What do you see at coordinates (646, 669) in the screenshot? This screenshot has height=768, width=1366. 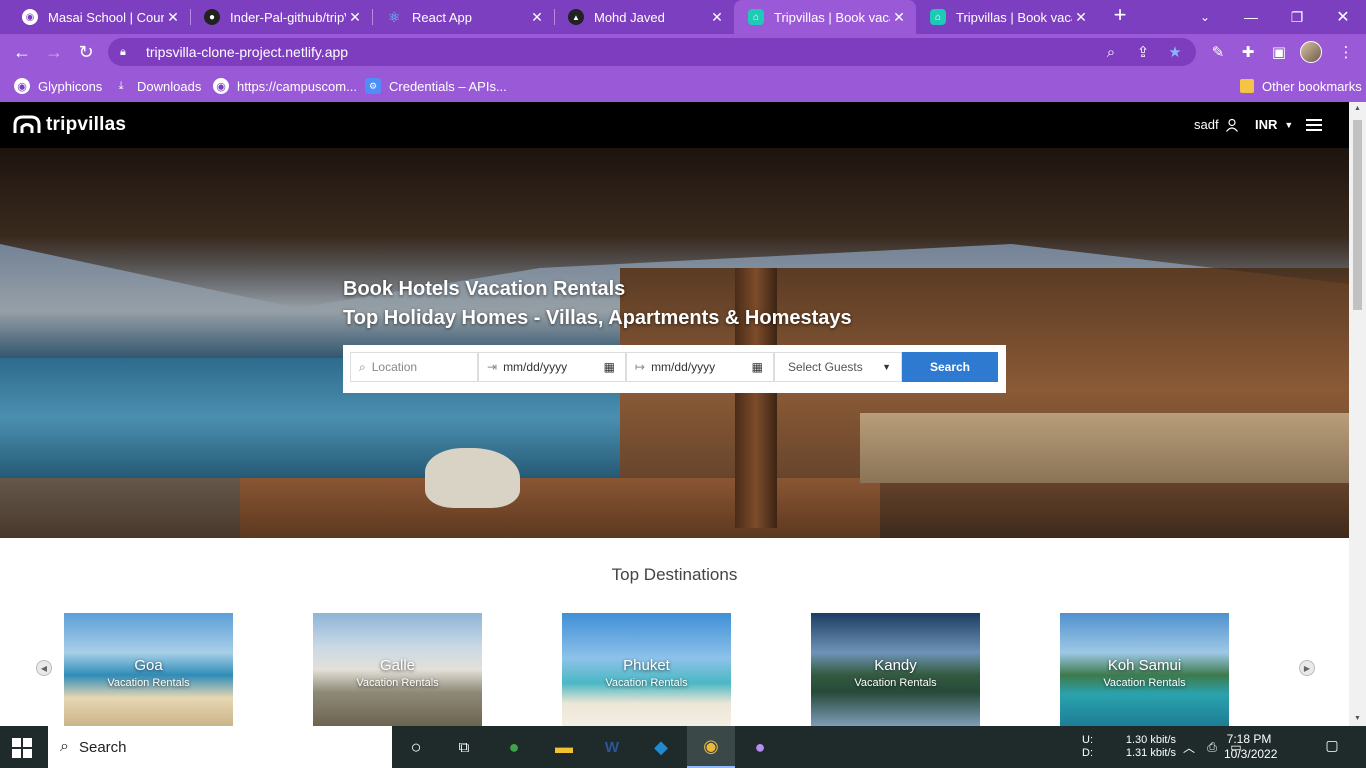 I see `destination-card-phuket: Phuket Vacation Rentals` at bounding box center [646, 669].